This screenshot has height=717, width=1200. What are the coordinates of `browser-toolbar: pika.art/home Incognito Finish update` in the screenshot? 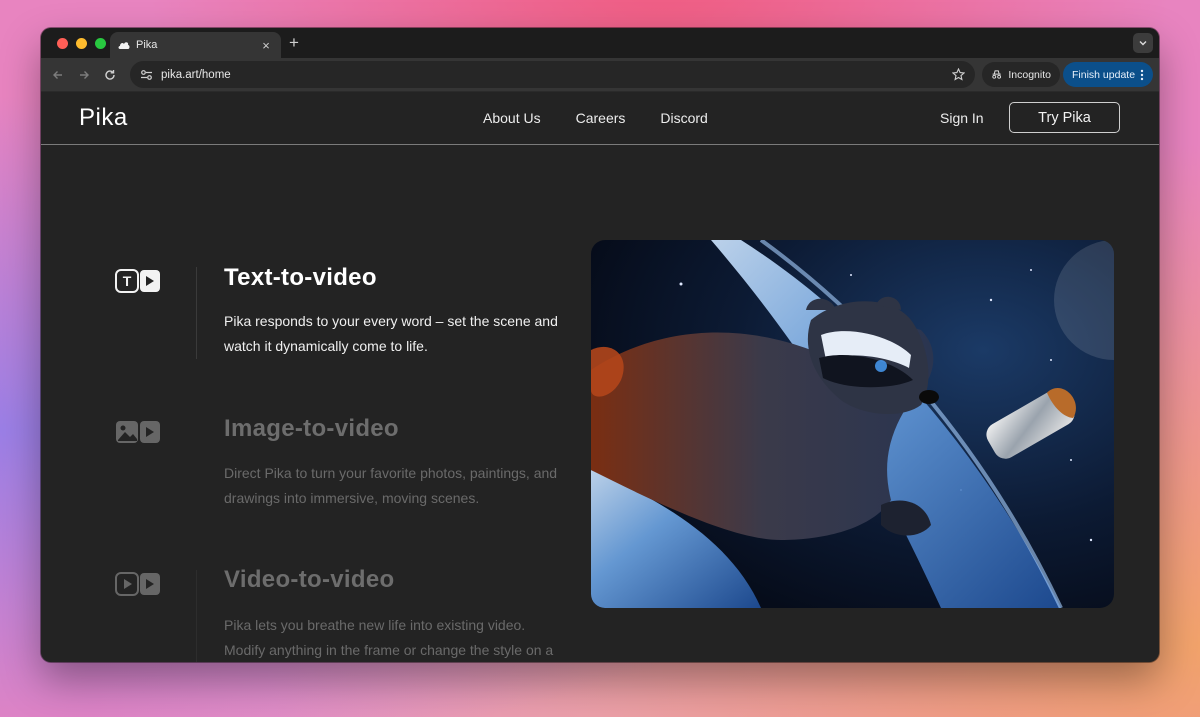 It's located at (600, 75).